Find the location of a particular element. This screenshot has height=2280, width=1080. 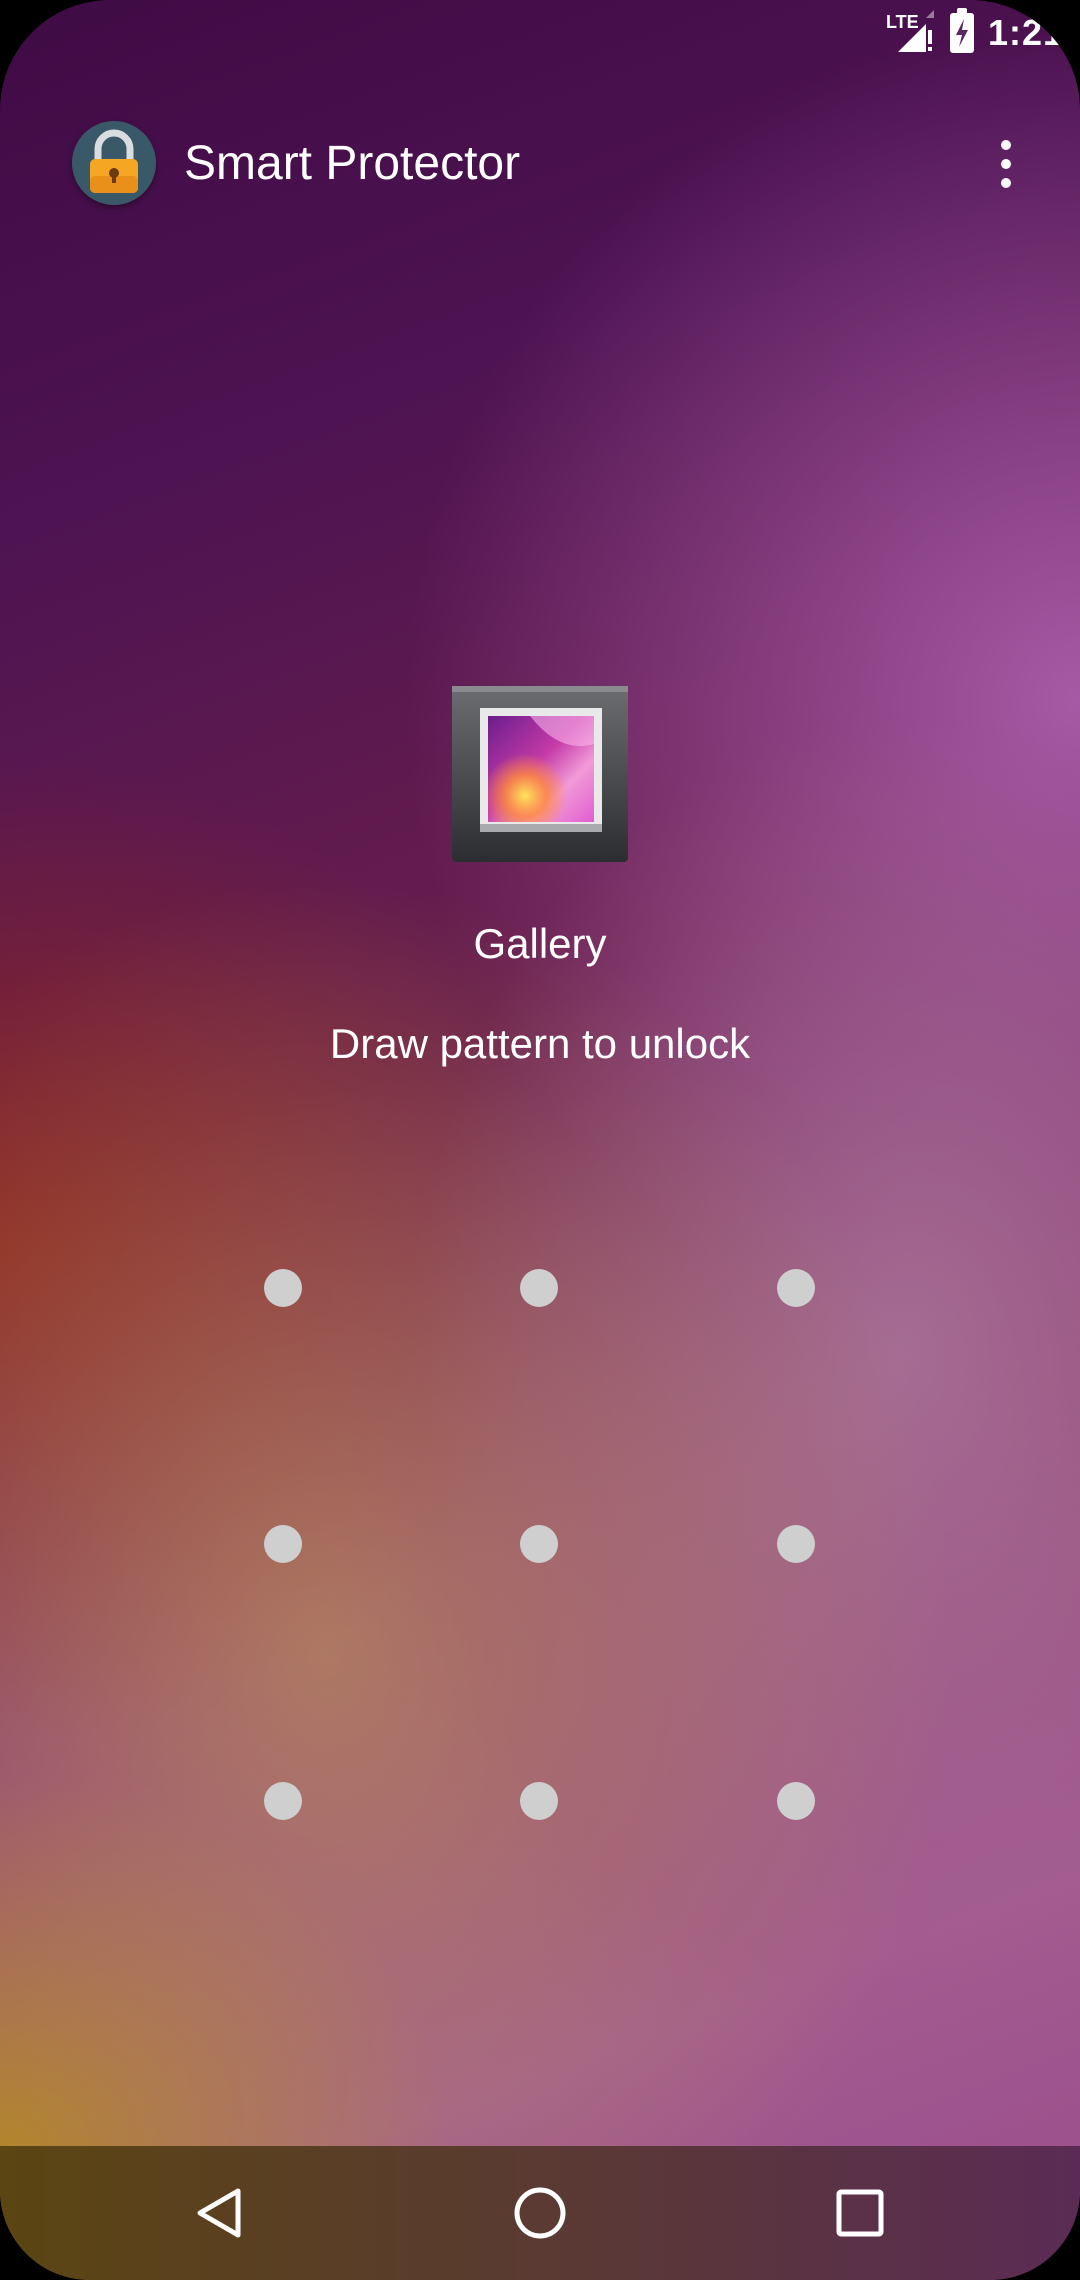

recents-button is located at coordinates (860, 2213).